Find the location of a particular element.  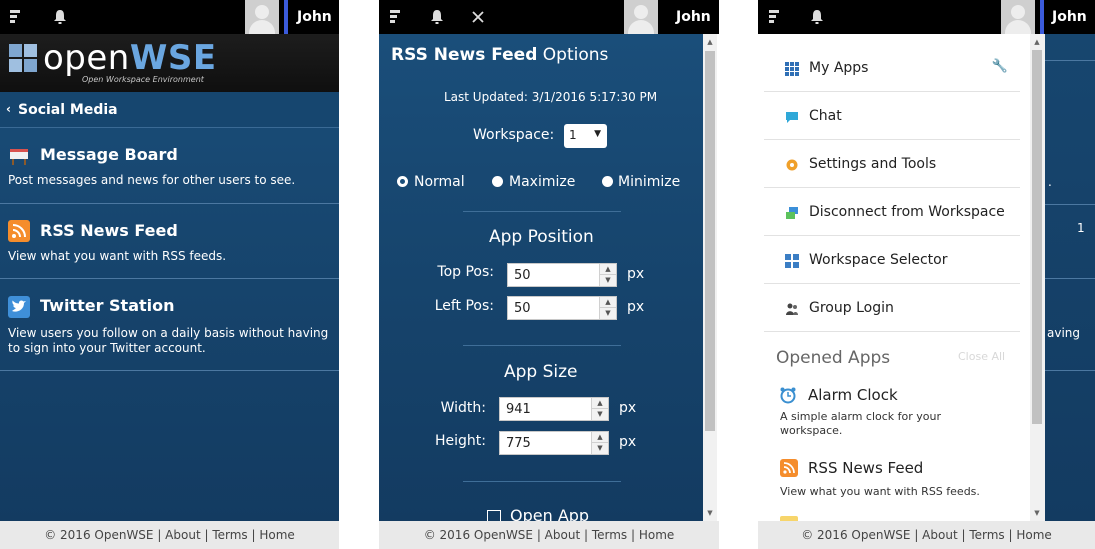

menu-item-my-apps: My Apps 🔧 is located at coordinates (892, 68).